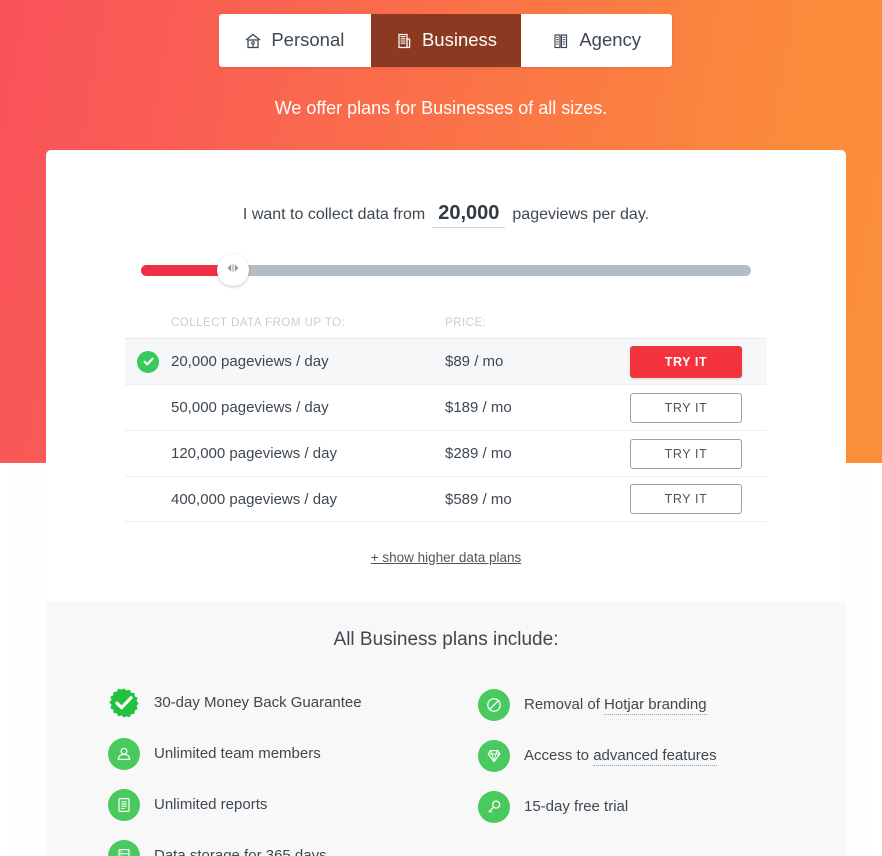 This screenshot has height=856, width=882. Describe the element at coordinates (494, 755) in the screenshot. I see `diamond-icon` at that location.